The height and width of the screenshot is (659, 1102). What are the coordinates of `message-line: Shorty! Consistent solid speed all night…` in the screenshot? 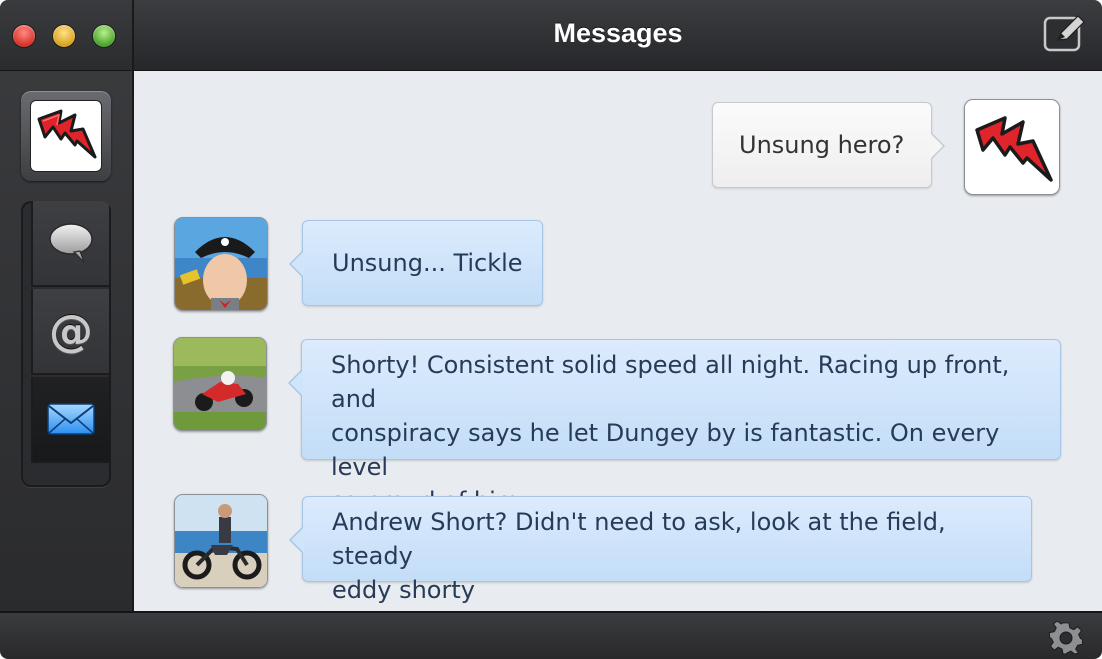 It's located at (670, 382).